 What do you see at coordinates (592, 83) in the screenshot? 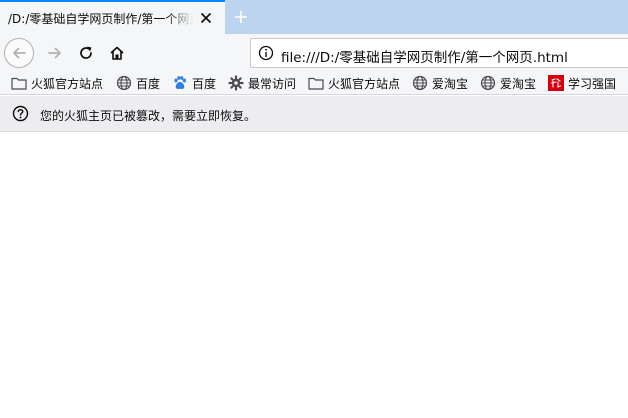
I see `bookmark-label: 学习强国` at bounding box center [592, 83].